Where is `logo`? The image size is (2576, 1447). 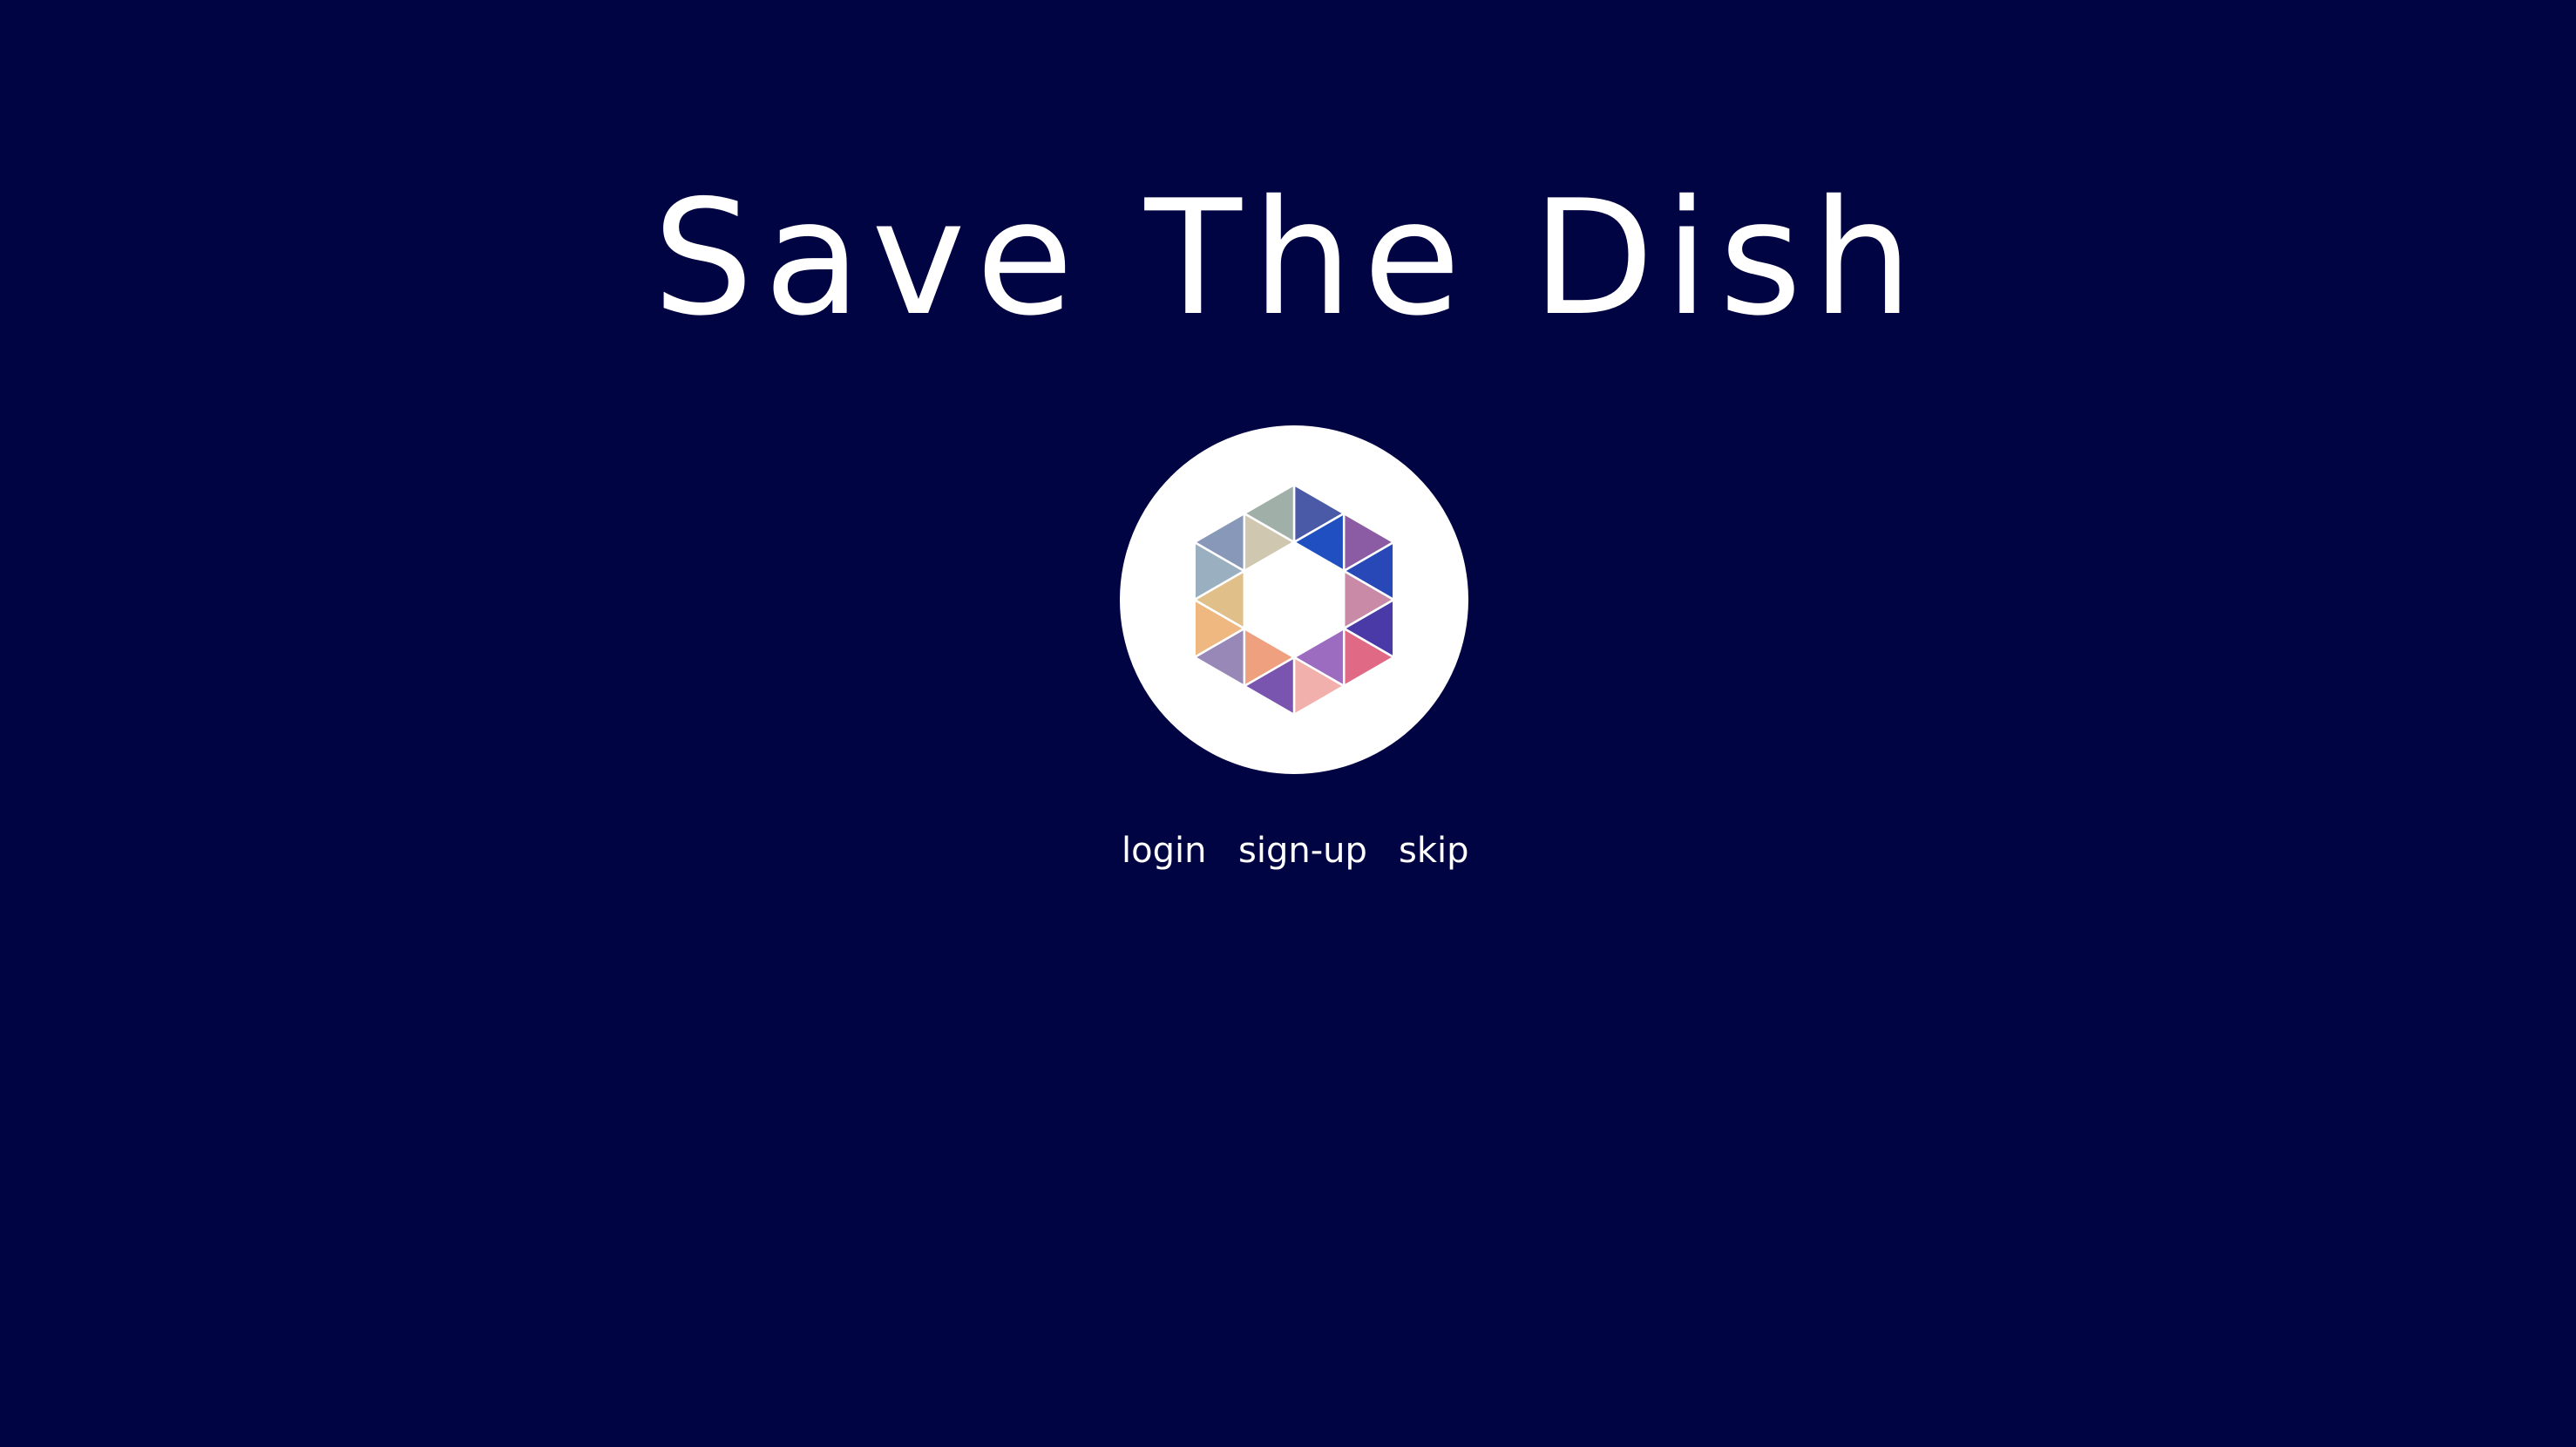 logo is located at coordinates (1294, 599).